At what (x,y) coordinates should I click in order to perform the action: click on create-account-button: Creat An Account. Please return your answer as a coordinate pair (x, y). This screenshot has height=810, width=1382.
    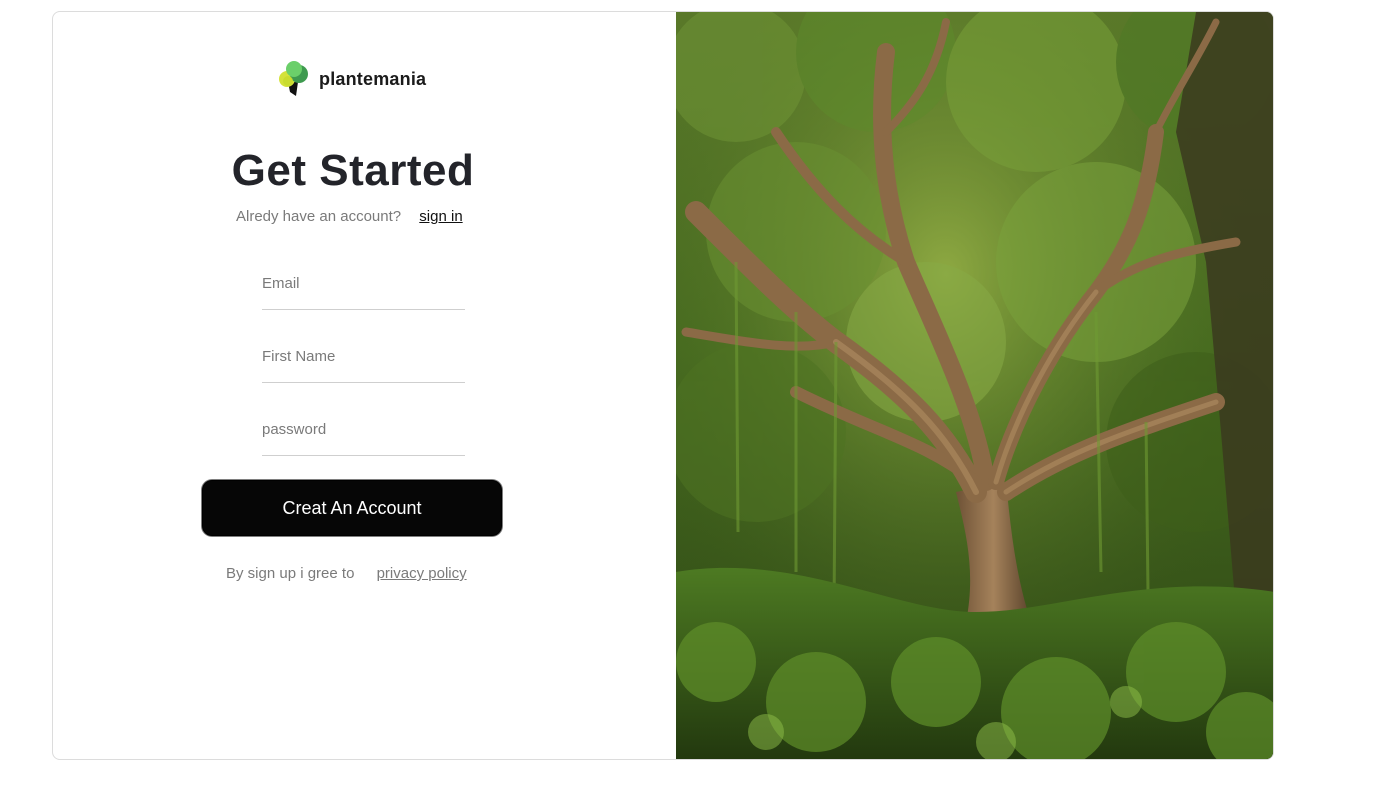
    Looking at the image, I should click on (352, 508).